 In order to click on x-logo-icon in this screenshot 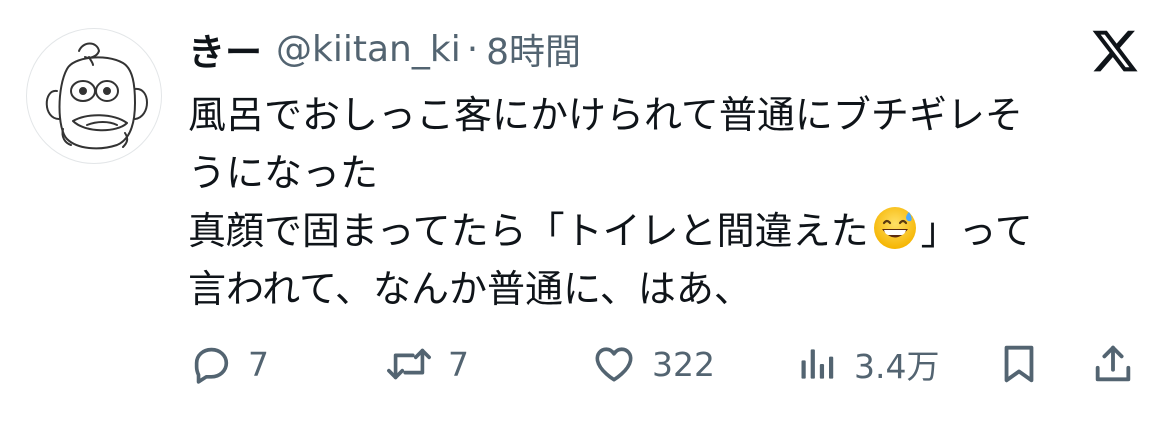, I will do `click(1115, 51)`.